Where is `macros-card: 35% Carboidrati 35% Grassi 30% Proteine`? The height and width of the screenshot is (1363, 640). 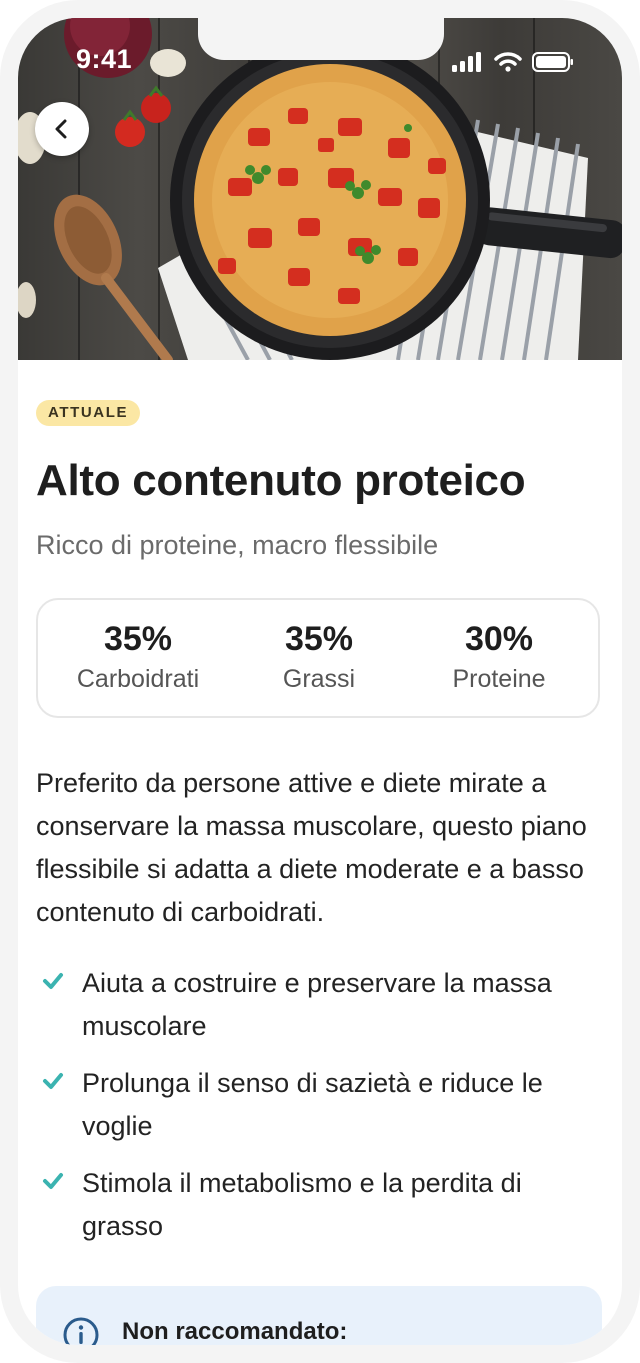 macros-card: 35% Carboidrati 35% Grassi 30% Proteine is located at coordinates (318, 658).